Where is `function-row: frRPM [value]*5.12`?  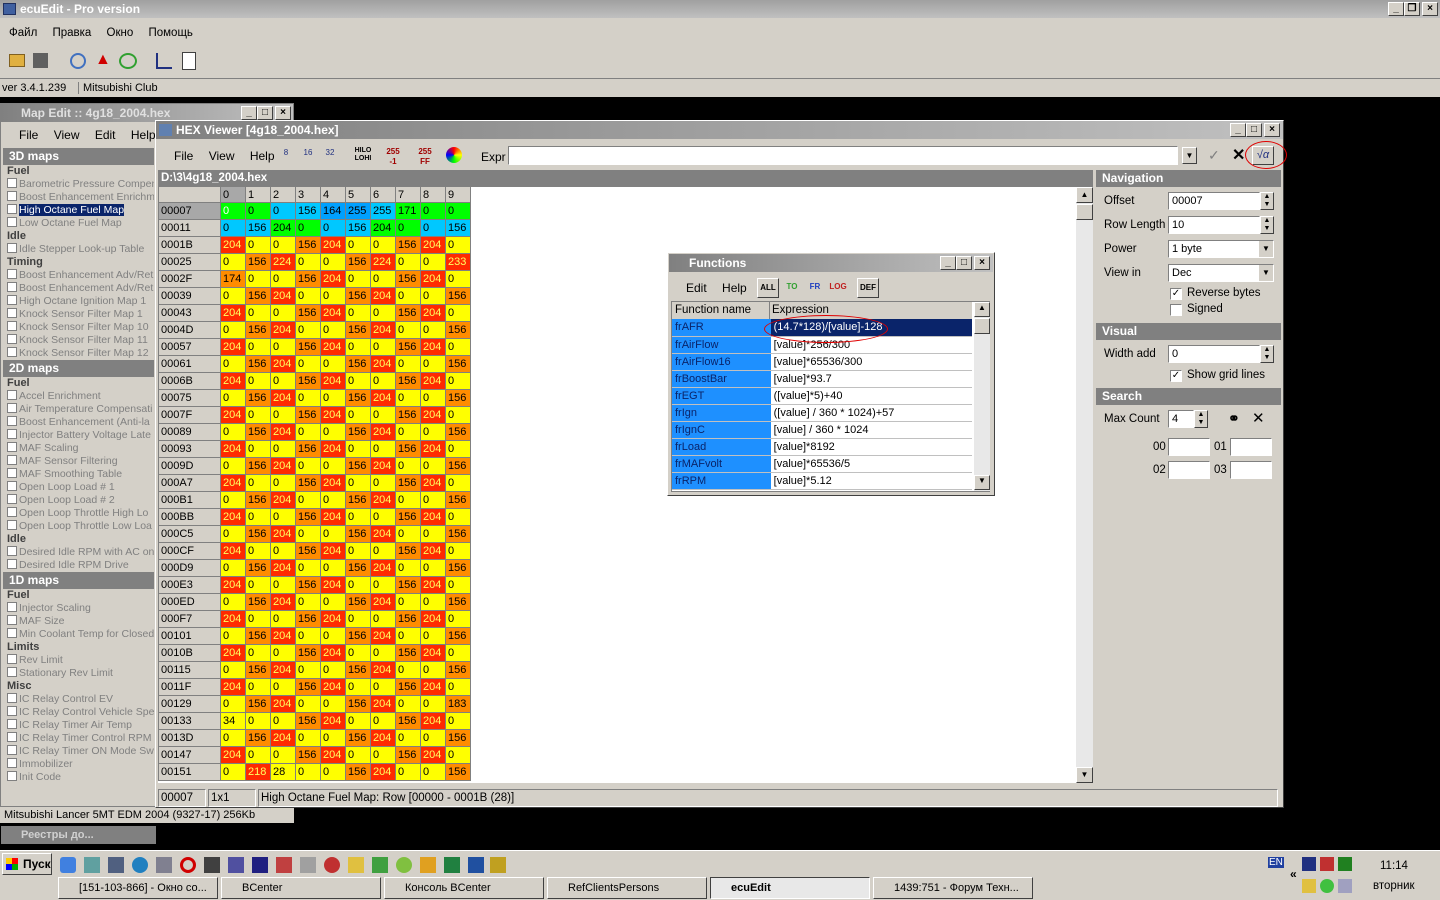
function-row: frRPM [value]*5.12 is located at coordinates (822, 481).